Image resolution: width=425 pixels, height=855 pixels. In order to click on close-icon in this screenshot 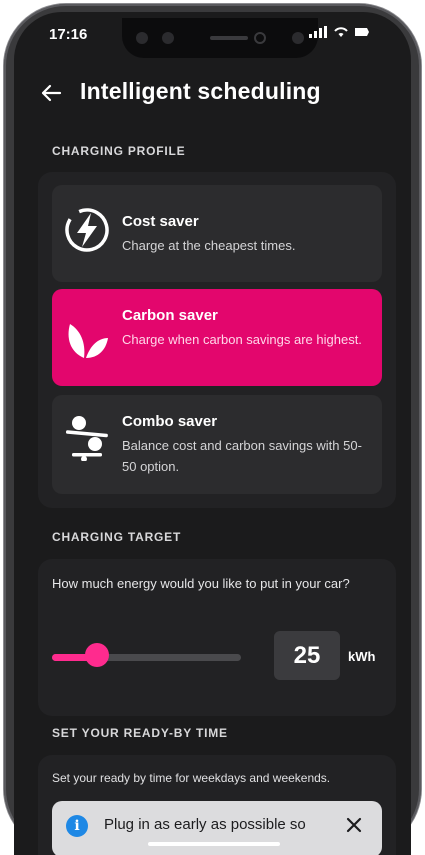, I will do `click(354, 825)`.